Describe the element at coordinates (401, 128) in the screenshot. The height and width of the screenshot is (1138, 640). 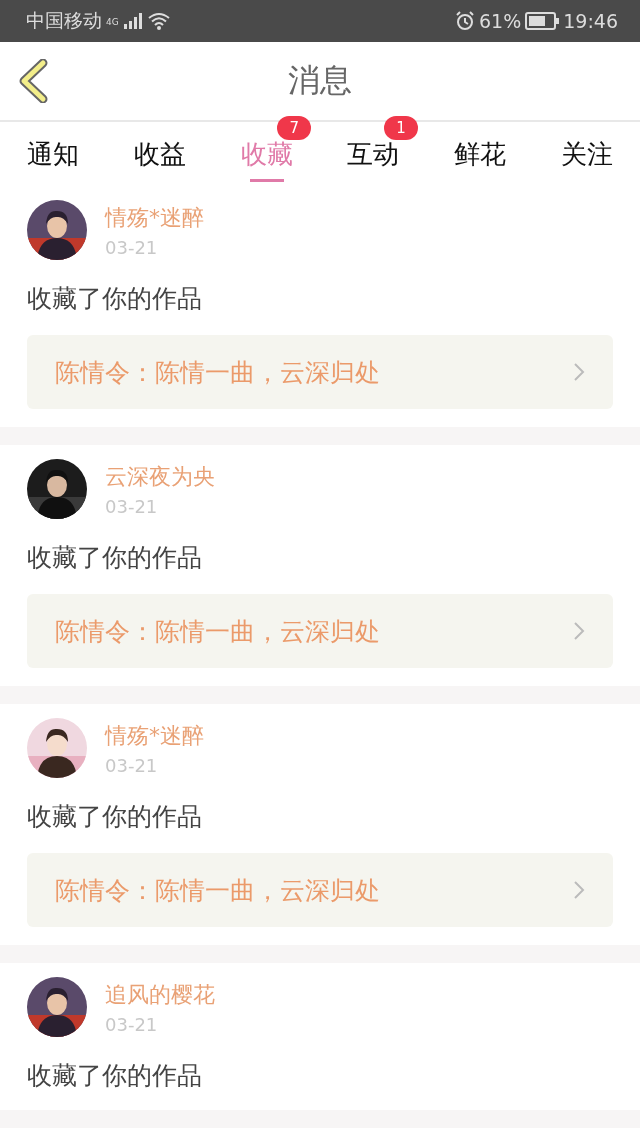
I see `count-badge: 1` at that location.